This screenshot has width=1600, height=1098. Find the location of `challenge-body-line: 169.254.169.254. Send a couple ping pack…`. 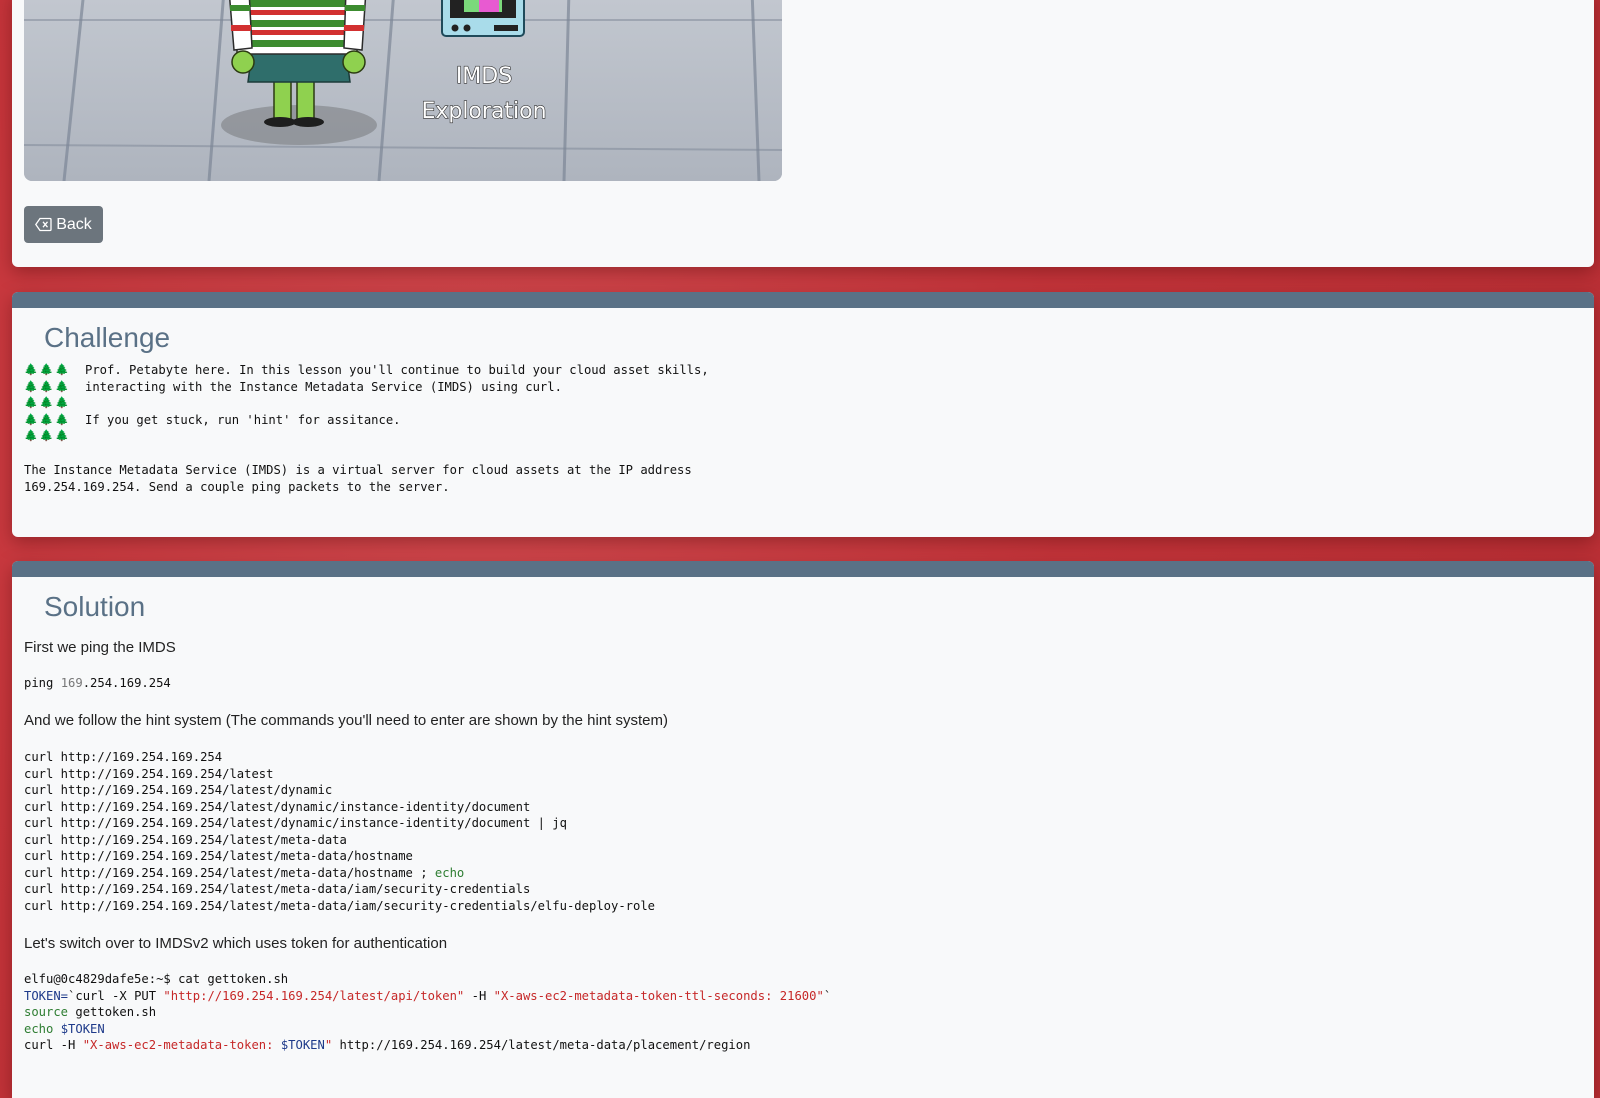

challenge-body-line: 169.254.169.254. Send a couple ping pack… is located at coordinates (237, 486).